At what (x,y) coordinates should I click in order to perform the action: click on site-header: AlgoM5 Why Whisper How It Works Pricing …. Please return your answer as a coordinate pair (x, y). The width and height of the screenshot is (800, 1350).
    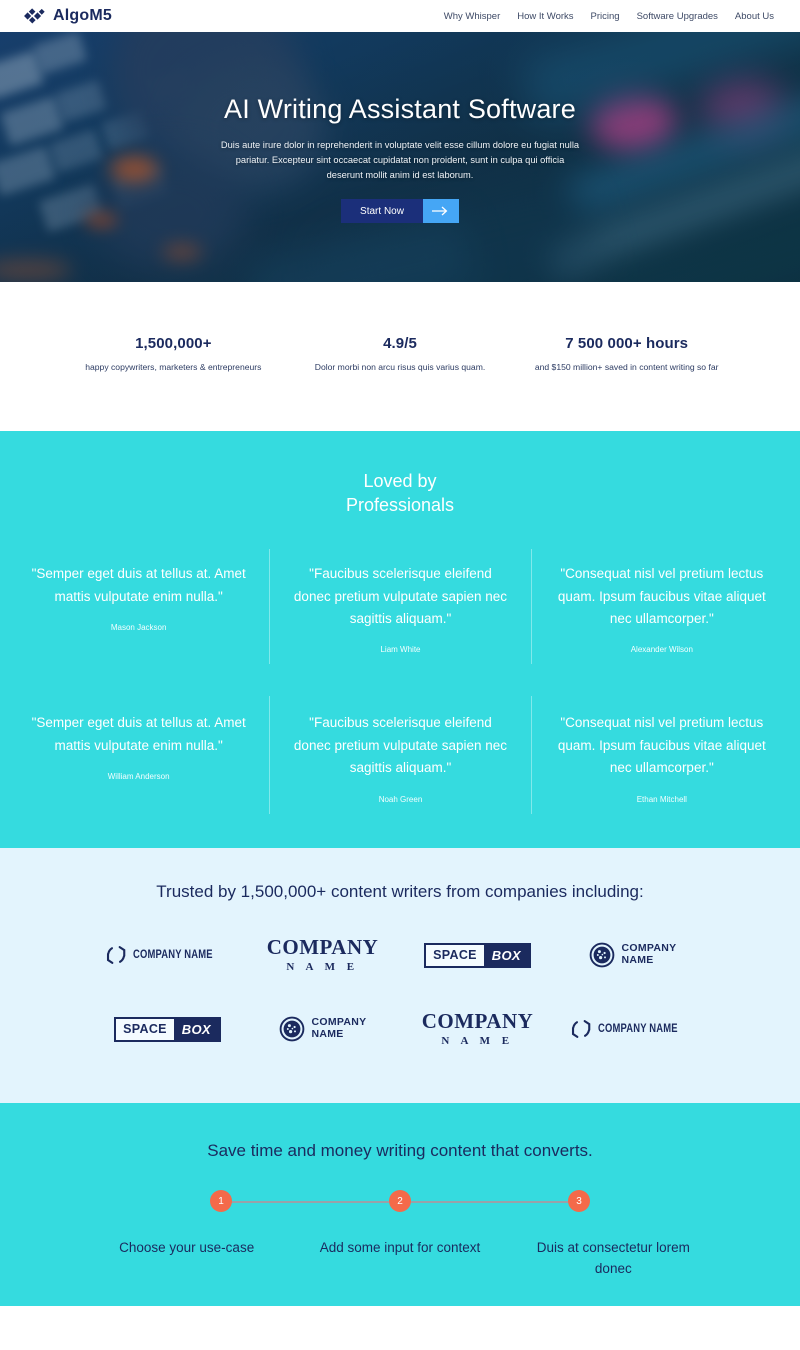
    Looking at the image, I should click on (400, 16).